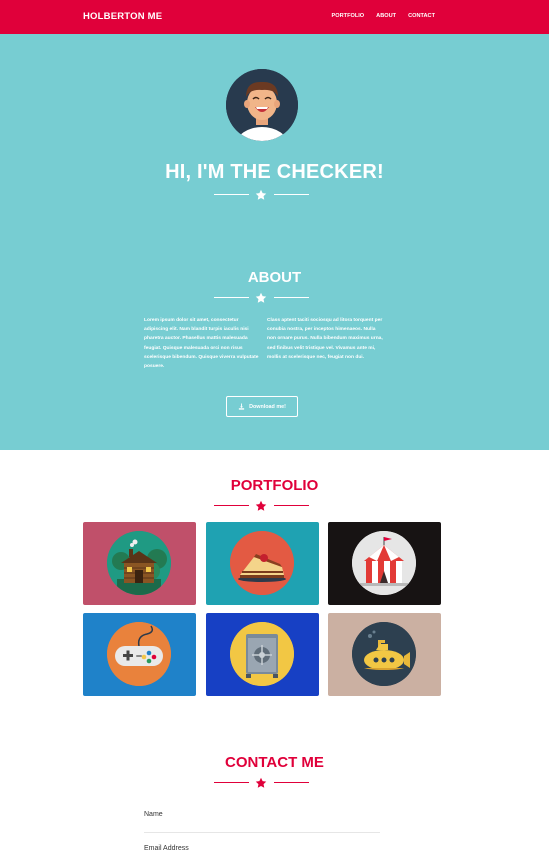 This screenshot has width=549, height=854. I want to click on portfolio-tile-circus-tent, so click(384, 563).